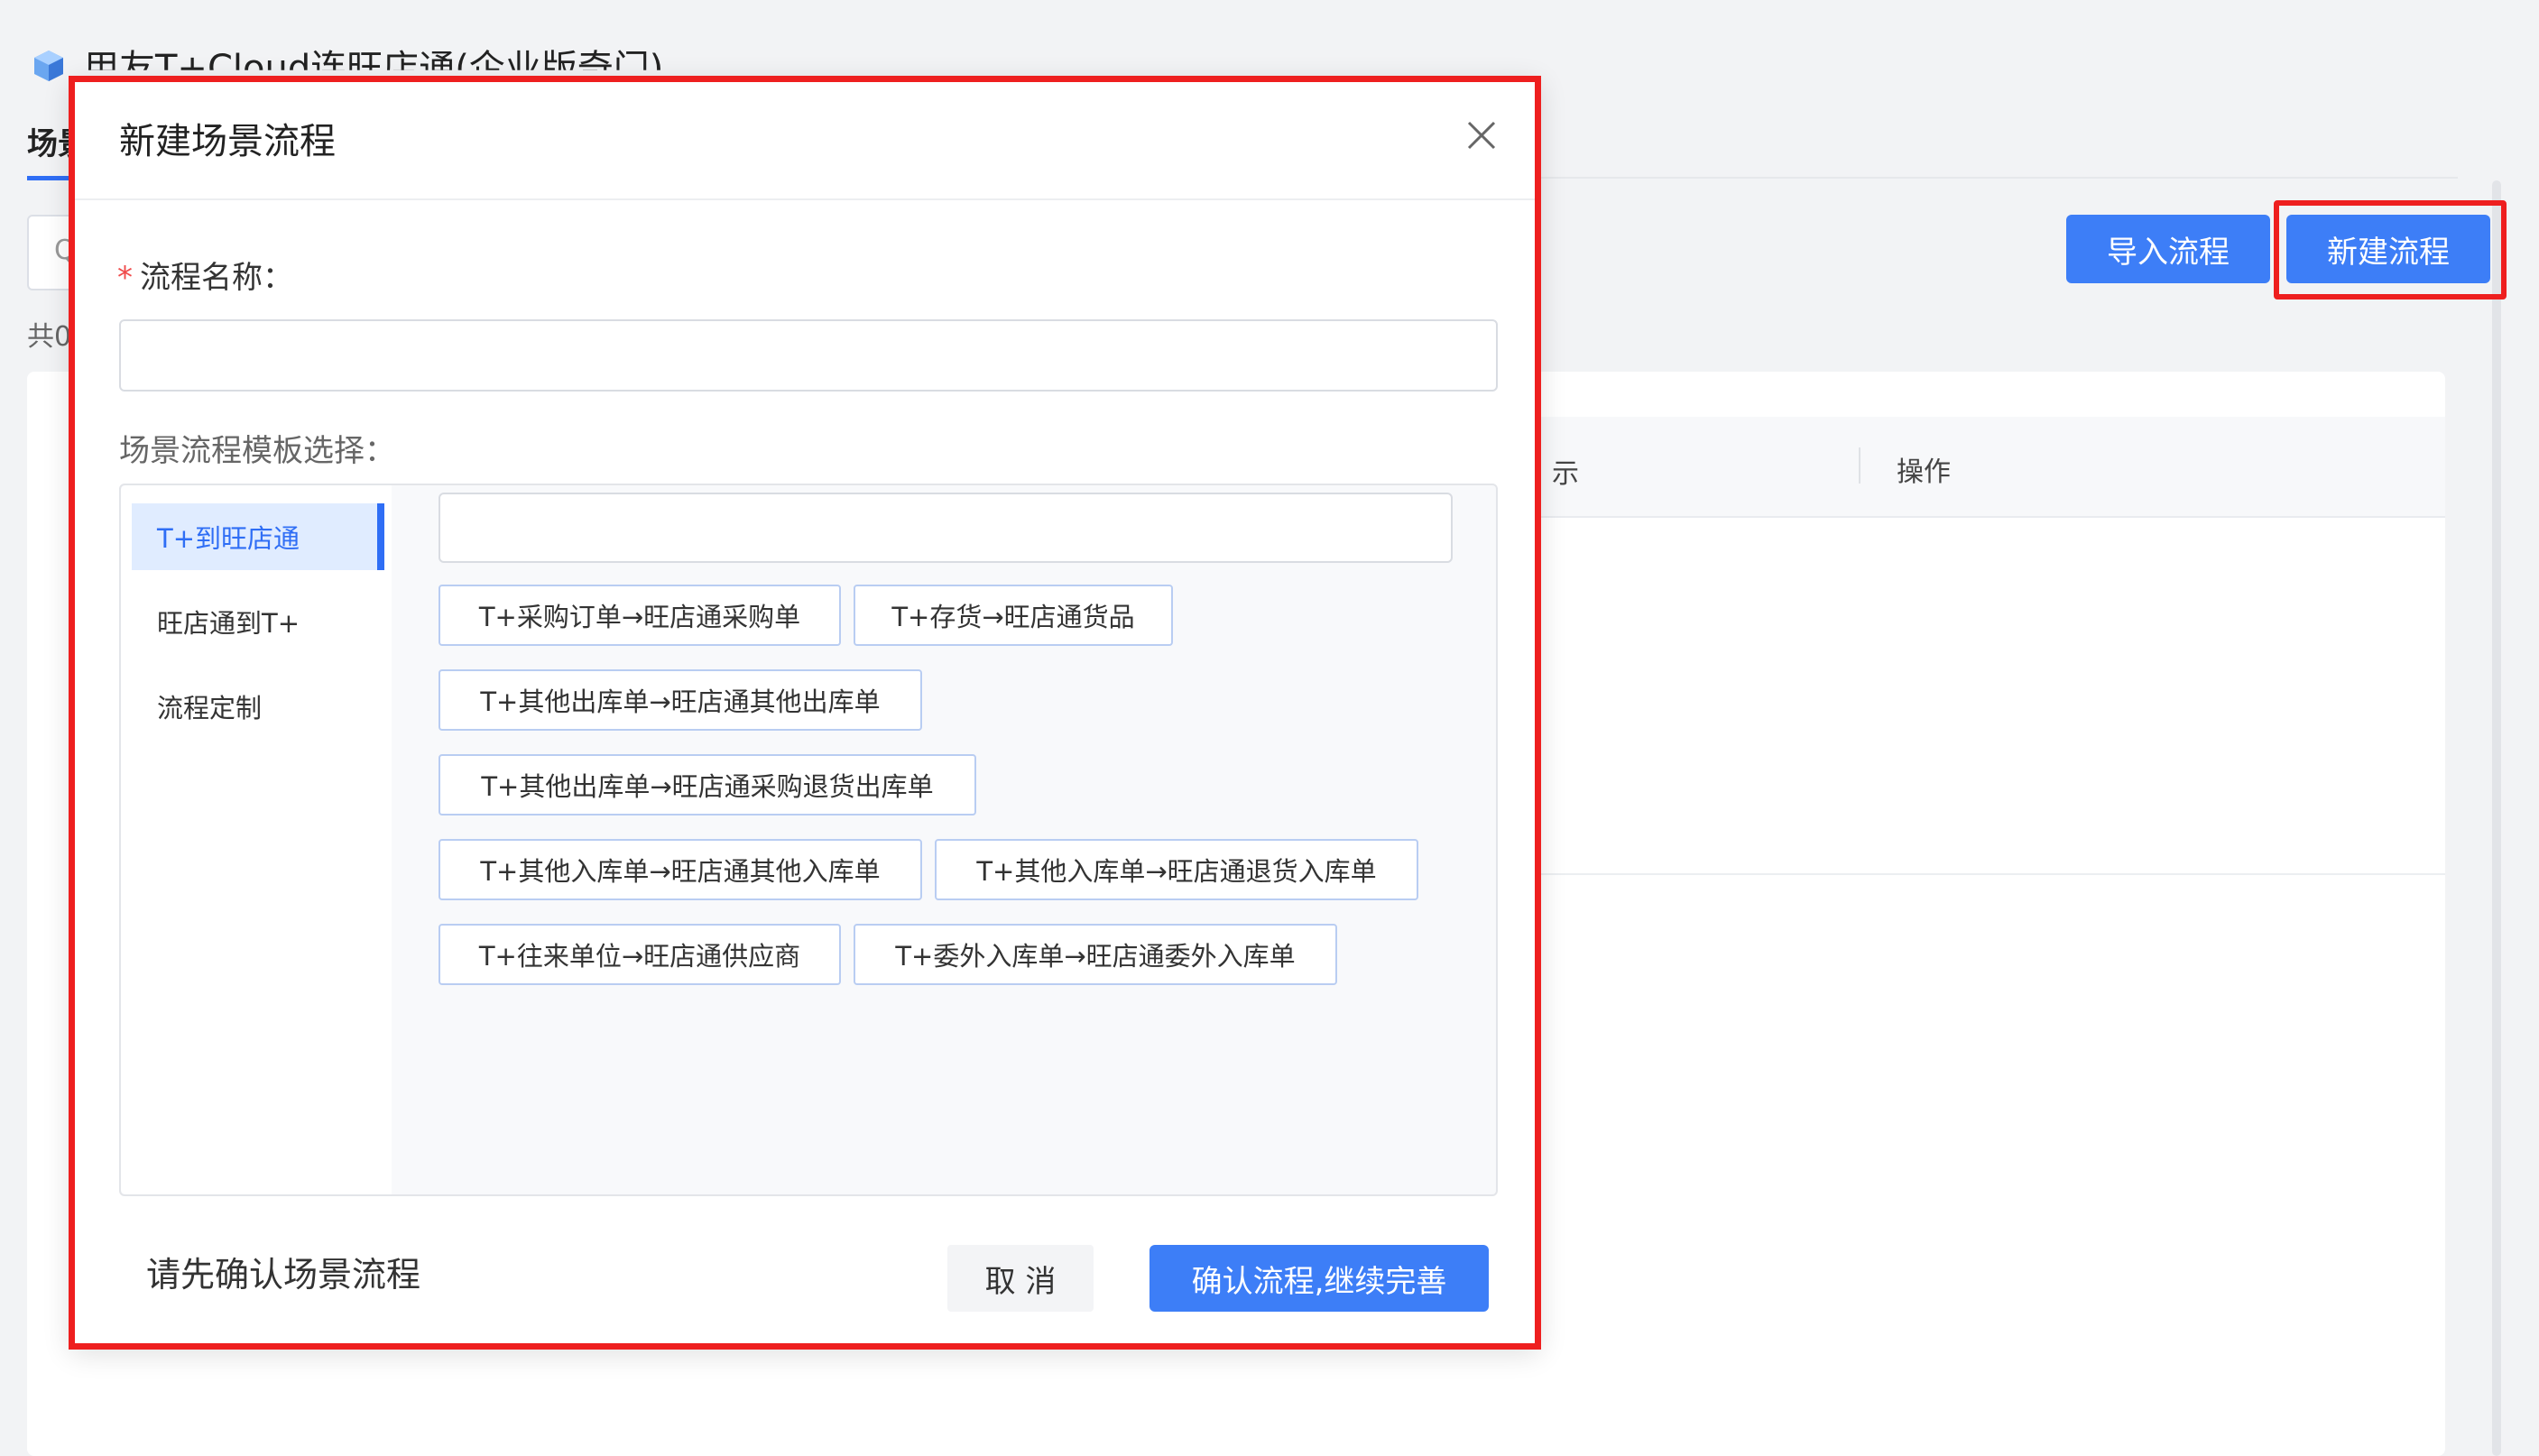 This screenshot has height=1456, width=2539. What do you see at coordinates (808, 355) in the screenshot?
I see `flow-name-input` at bounding box center [808, 355].